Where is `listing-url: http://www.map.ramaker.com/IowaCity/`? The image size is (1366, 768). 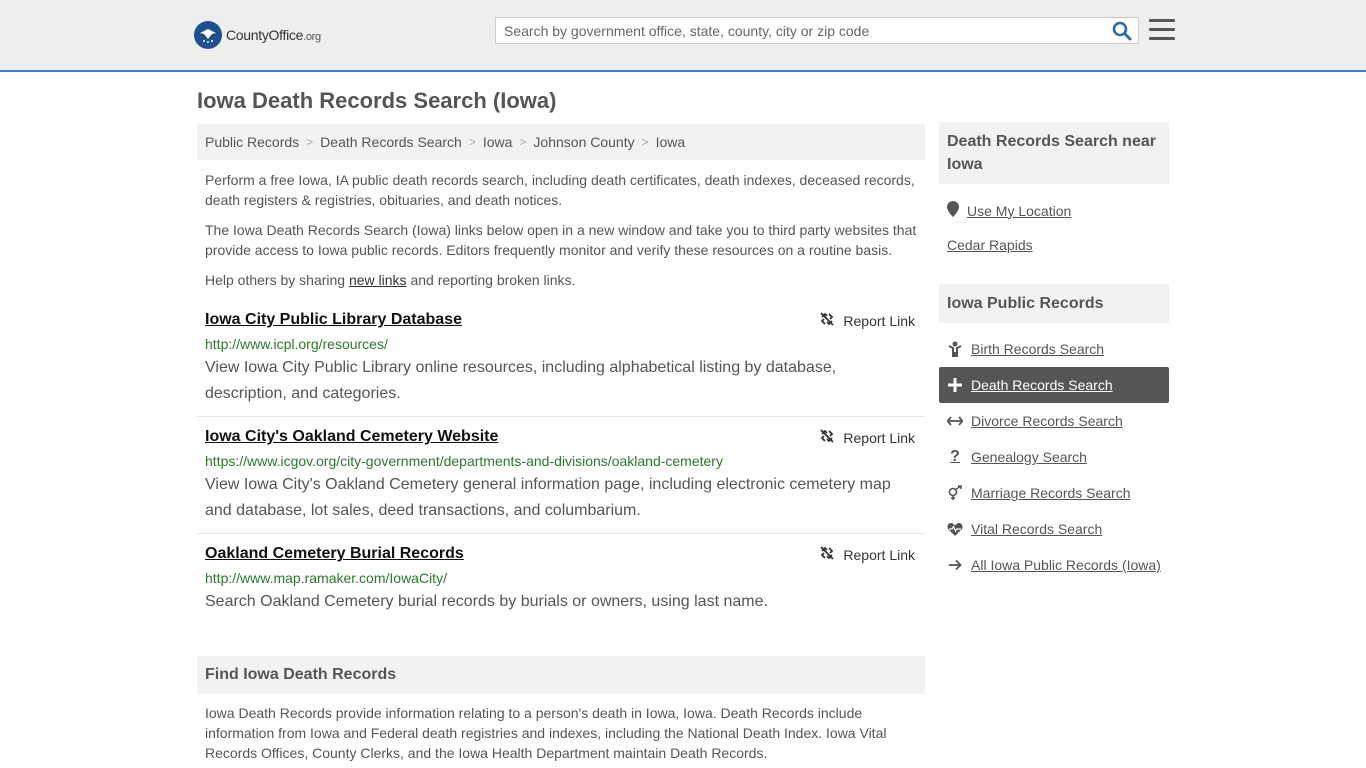
listing-url: http://www.map.ramaker.com/IowaCity/ is located at coordinates (326, 578).